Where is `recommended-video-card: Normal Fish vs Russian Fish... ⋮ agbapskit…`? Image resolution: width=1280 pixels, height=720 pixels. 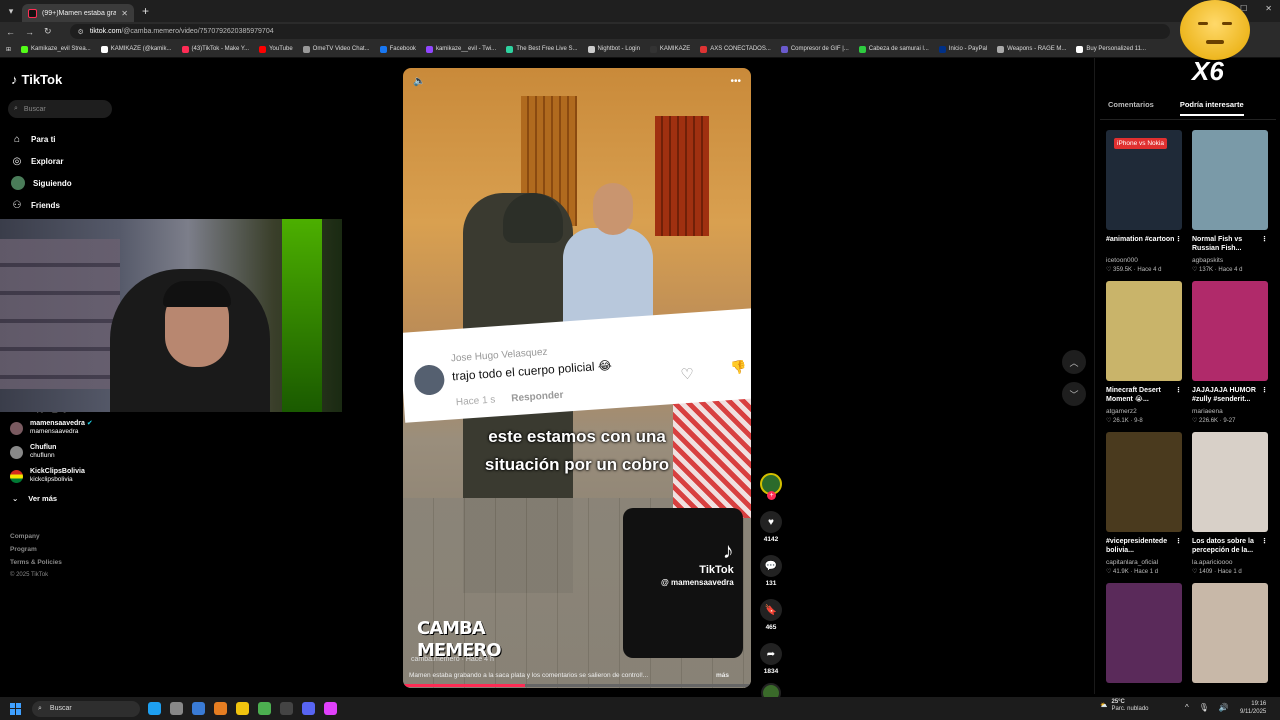 recommended-video-card: Normal Fish vs Russian Fish... ⋮ agbapskit… is located at coordinates (1230, 201).